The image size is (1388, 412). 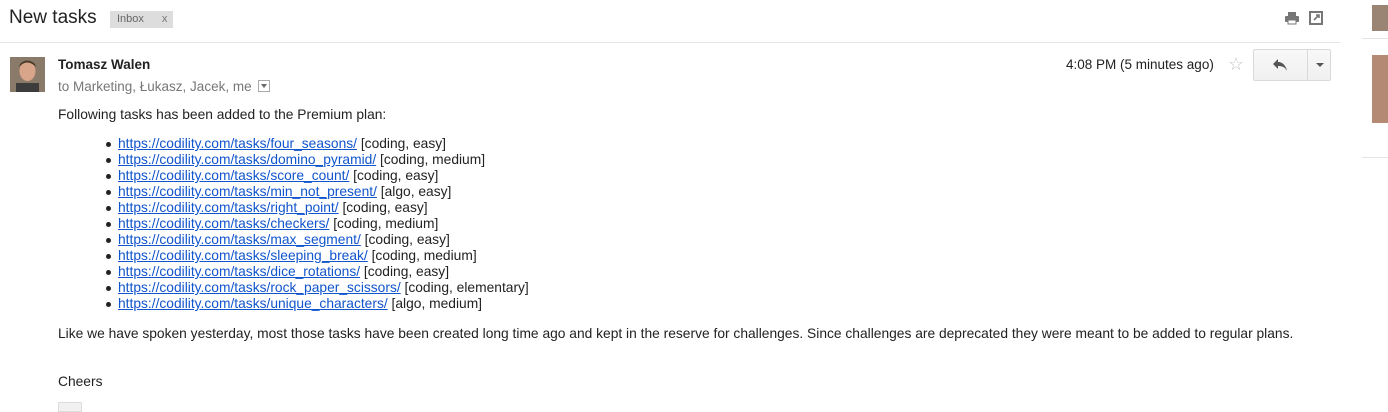 What do you see at coordinates (1375, 204) in the screenshot?
I see `side-panel` at bounding box center [1375, 204].